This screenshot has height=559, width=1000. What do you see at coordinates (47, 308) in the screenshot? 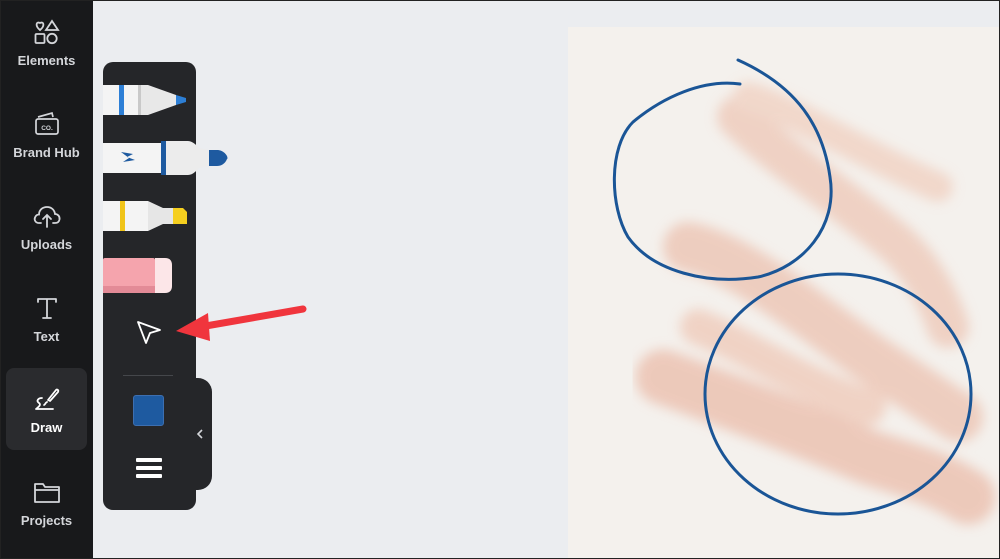
I see `text-icon` at bounding box center [47, 308].